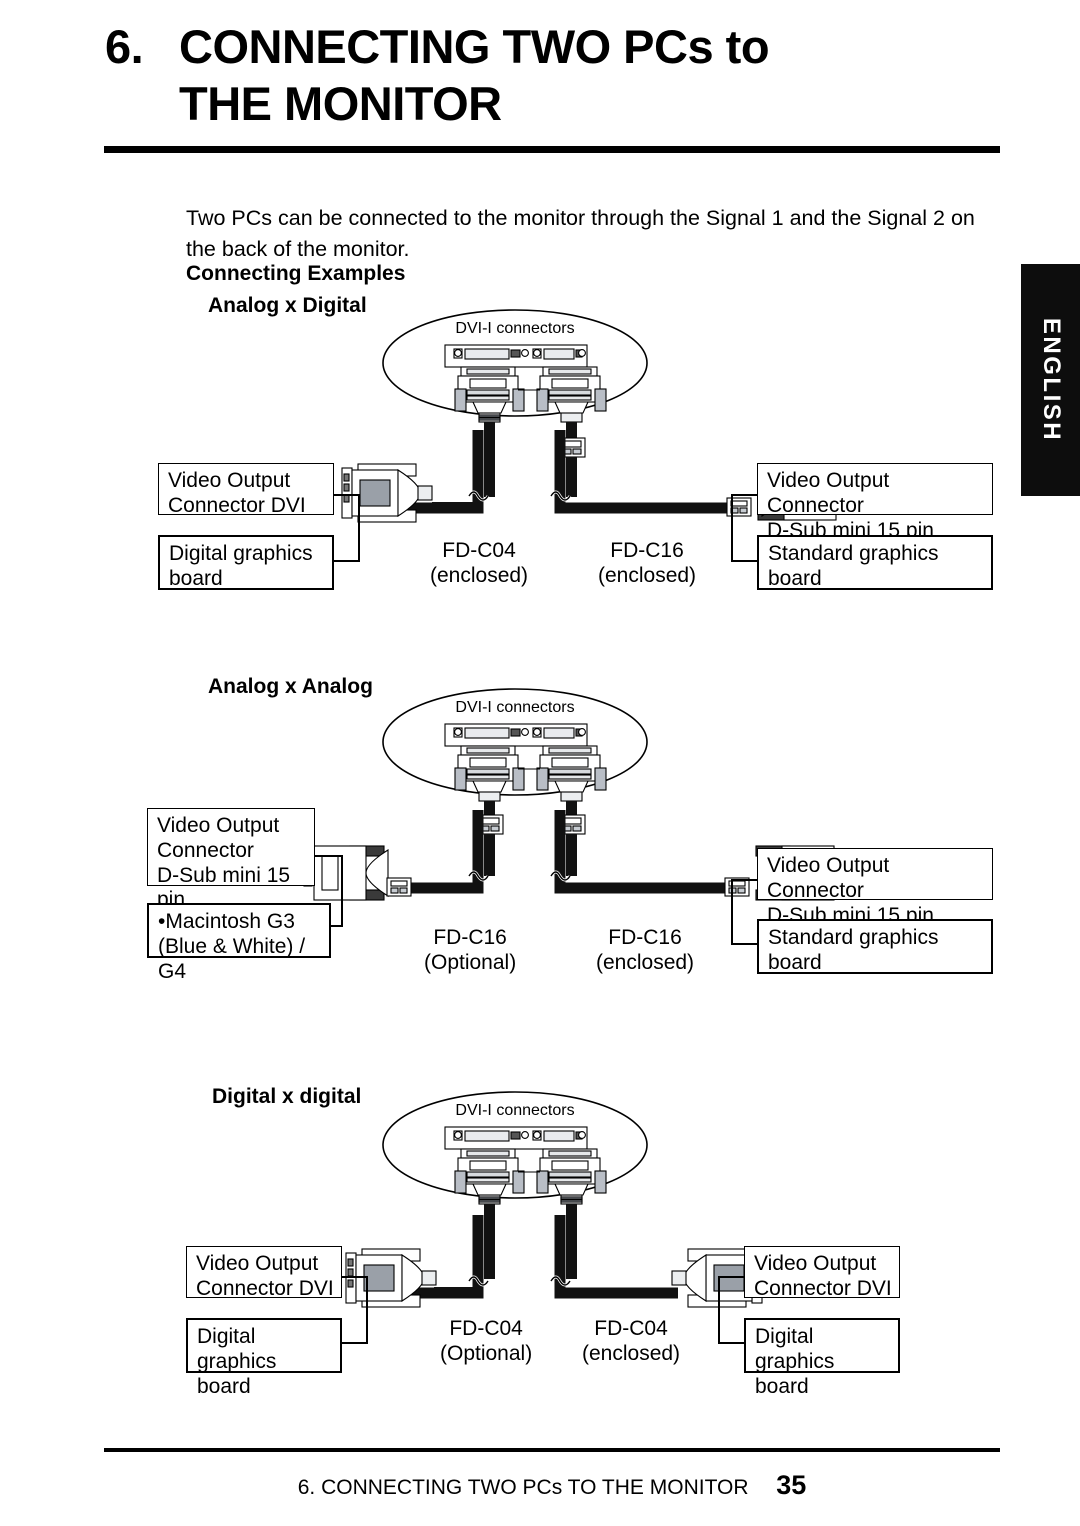 The image size is (1080, 1526). Describe the element at coordinates (731, 1343) in the screenshot. I see `d3-right-leader-h2` at that location.